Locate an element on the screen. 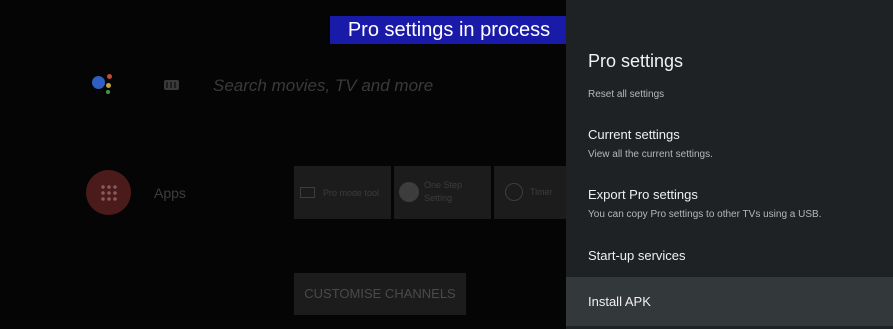 This screenshot has width=893, height=329. customise-channels-button: CUSTOMISE CHANNELS is located at coordinates (380, 294).